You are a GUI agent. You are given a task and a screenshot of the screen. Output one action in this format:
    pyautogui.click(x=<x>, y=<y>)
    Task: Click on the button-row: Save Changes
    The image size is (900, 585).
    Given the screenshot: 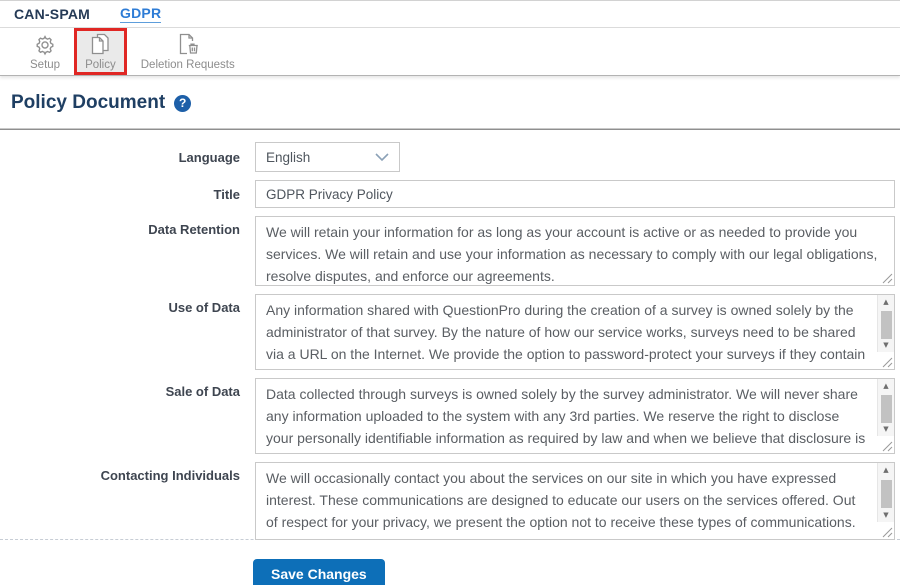 What is the action you would take?
    pyautogui.click(x=450, y=562)
    